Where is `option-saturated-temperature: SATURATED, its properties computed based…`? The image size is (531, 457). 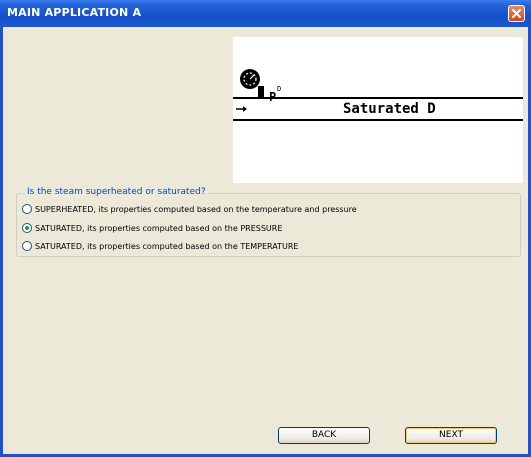
option-saturated-temperature: SATURATED, its properties computed based… is located at coordinates (160, 246).